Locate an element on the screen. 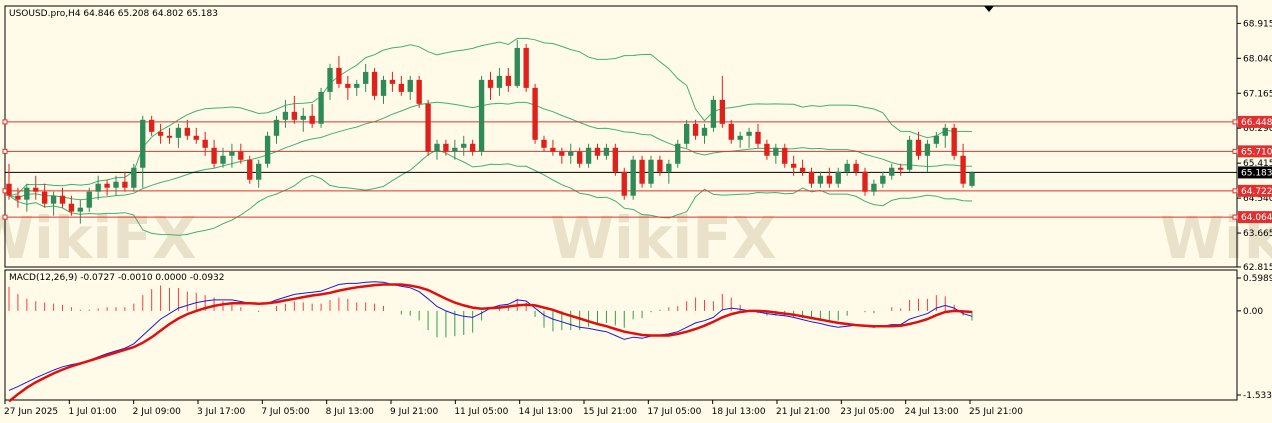 The height and width of the screenshot is (423, 1272). price-label-text: 66.448 is located at coordinates (1256, 123).